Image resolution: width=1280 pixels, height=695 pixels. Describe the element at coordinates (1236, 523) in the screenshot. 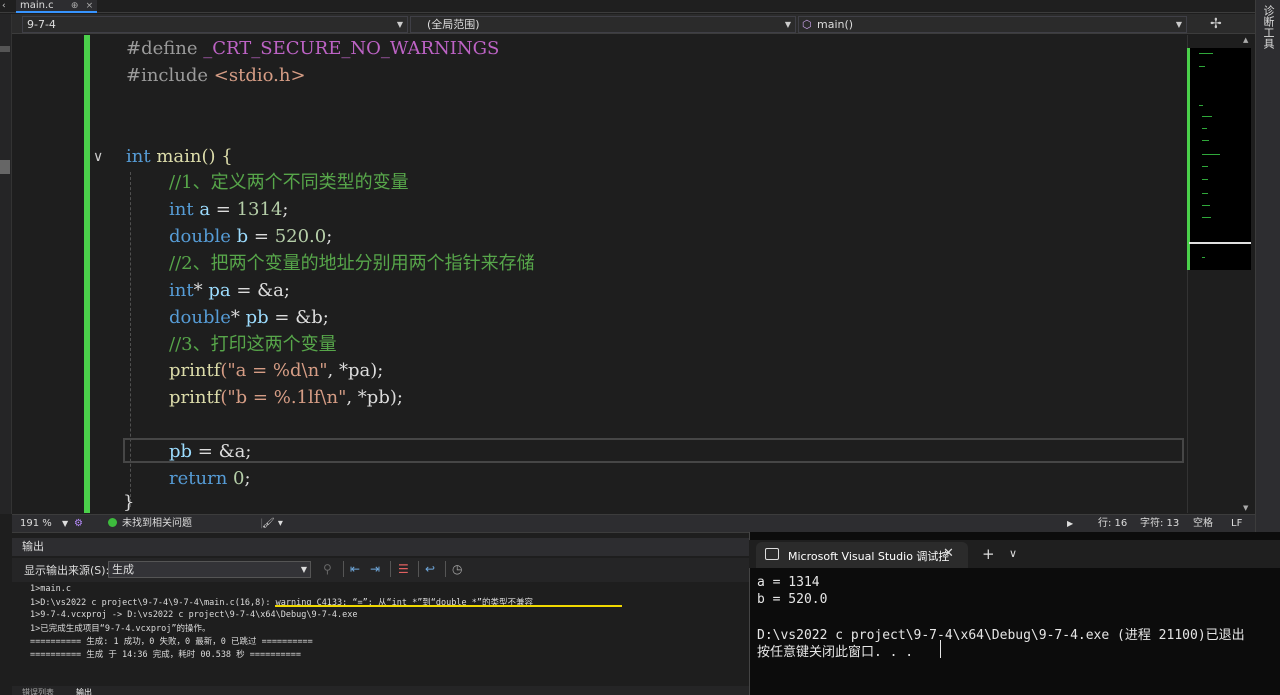

I see `line-ending: LF` at that location.